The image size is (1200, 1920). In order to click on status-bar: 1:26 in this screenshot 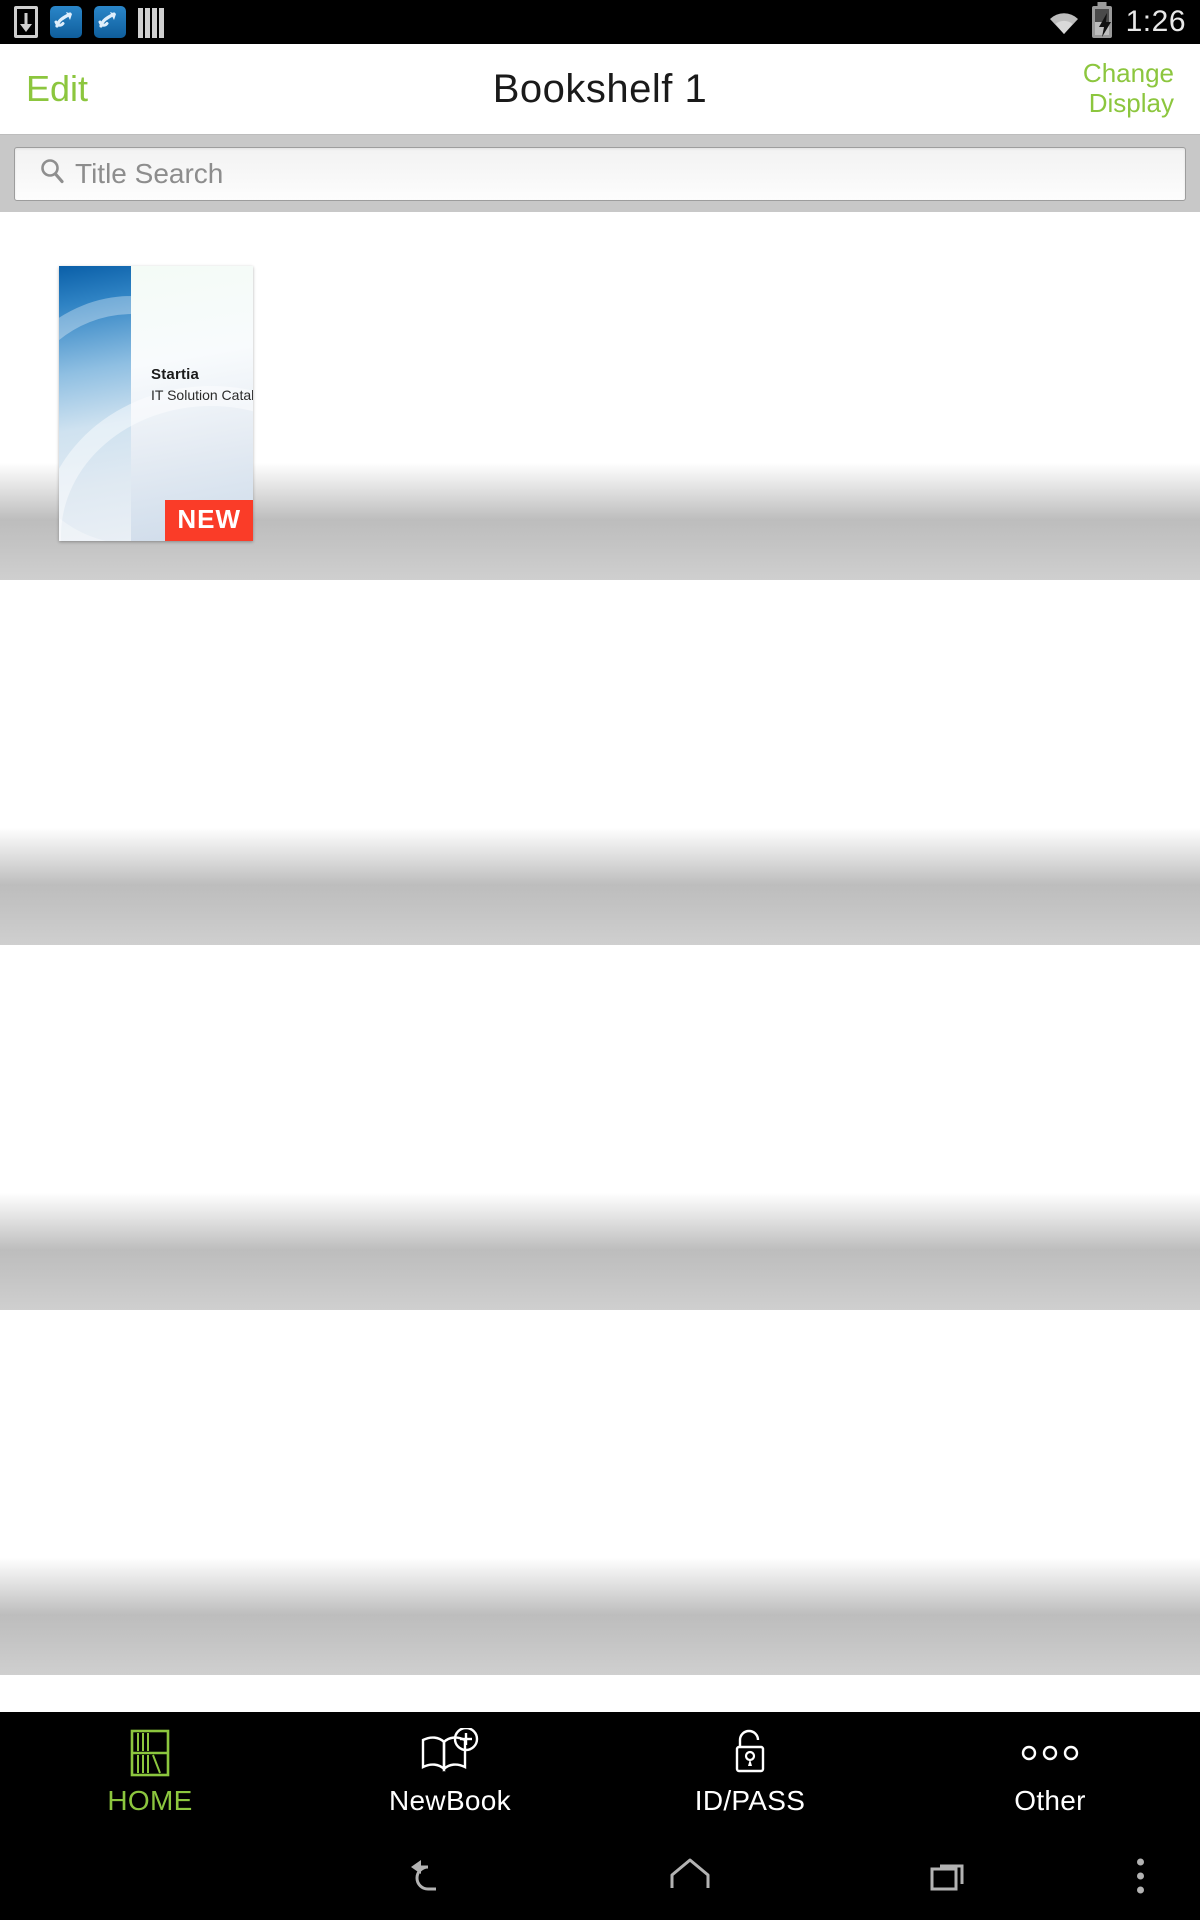, I will do `click(600, 22)`.